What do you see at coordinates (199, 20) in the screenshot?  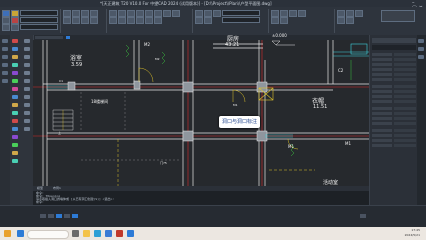 I see `block-button` at bounding box center [199, 20].